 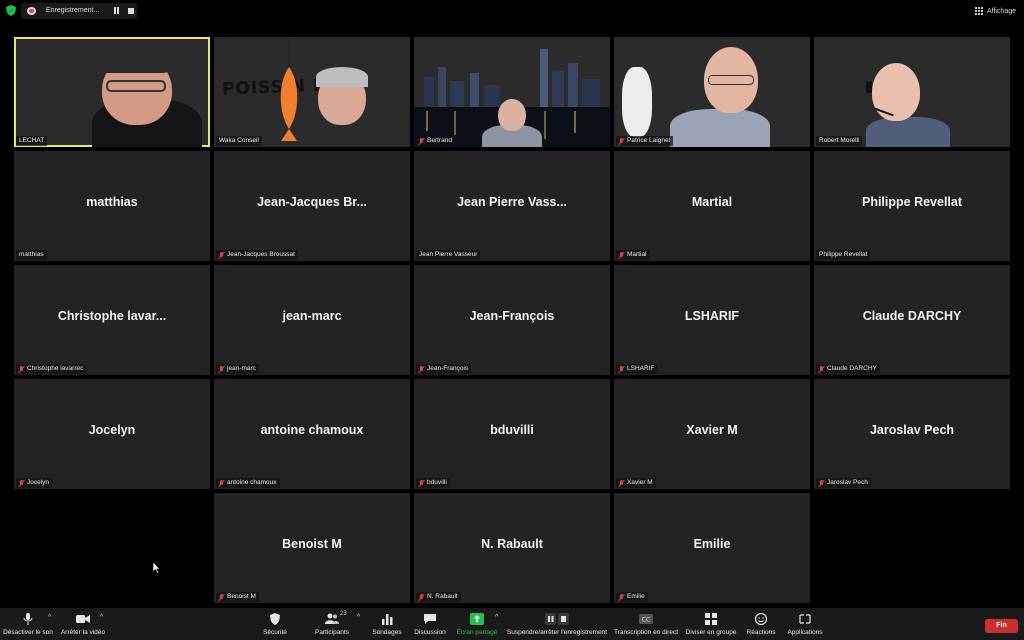 I want to click on participant-name: antoine chamoux, so click(x=312, y=430).